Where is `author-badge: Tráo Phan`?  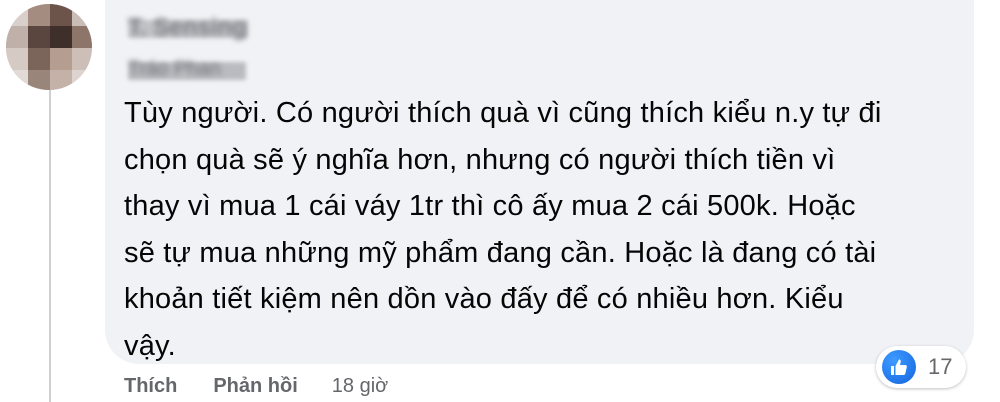 author-badge: Tráo Phan is located at coordinates (174, 69).